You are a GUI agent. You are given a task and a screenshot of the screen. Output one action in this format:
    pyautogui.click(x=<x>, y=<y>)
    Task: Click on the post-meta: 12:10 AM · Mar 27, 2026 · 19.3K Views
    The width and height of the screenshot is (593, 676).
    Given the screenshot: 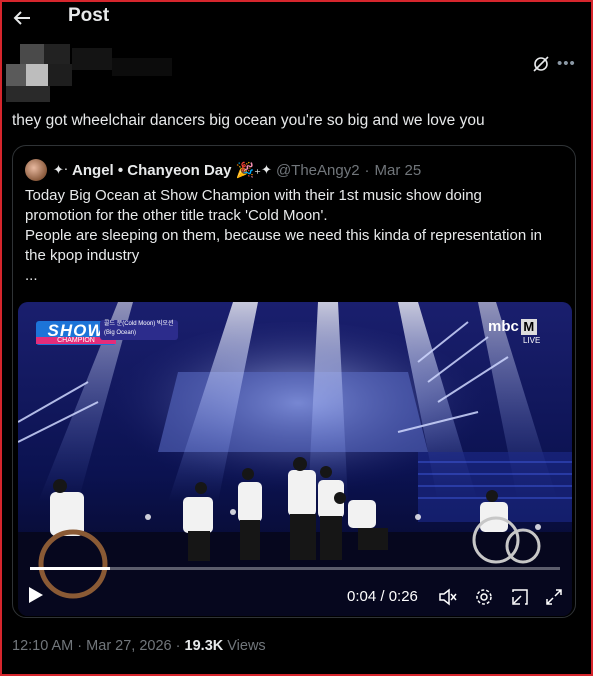 What is the action you would take?
    pyautogui.click(x=139, y=646)
    